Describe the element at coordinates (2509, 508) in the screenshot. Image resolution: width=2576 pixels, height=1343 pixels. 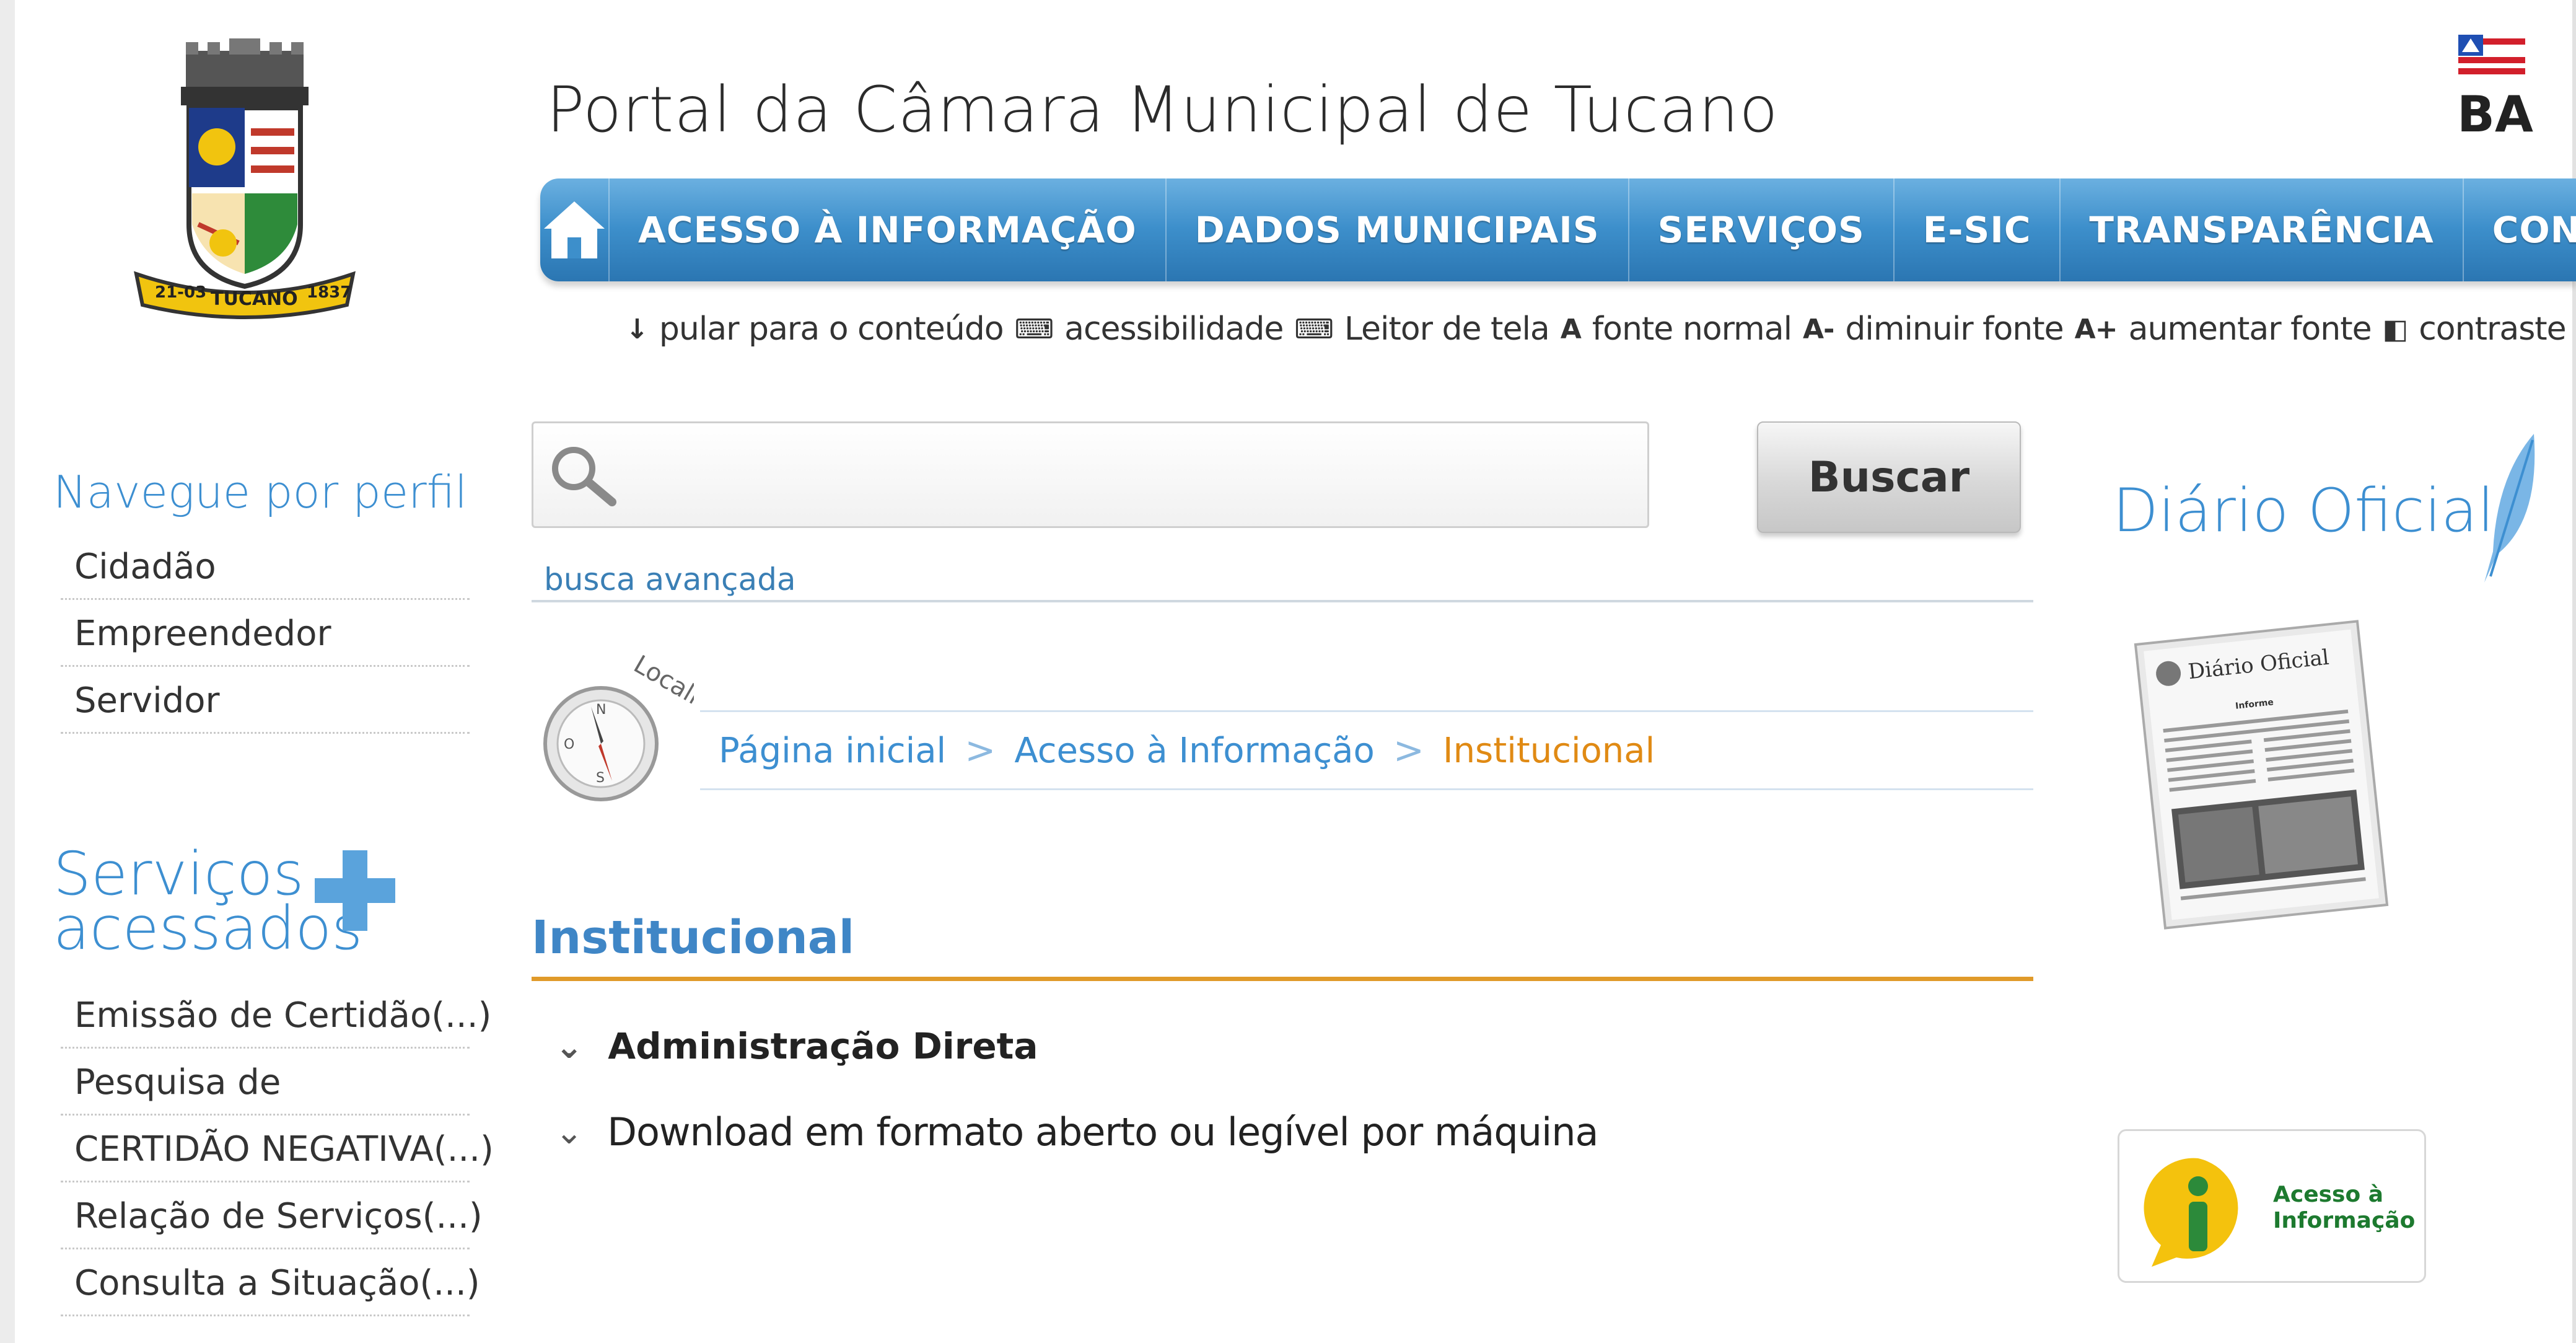
I see `feather-icon` at that location.